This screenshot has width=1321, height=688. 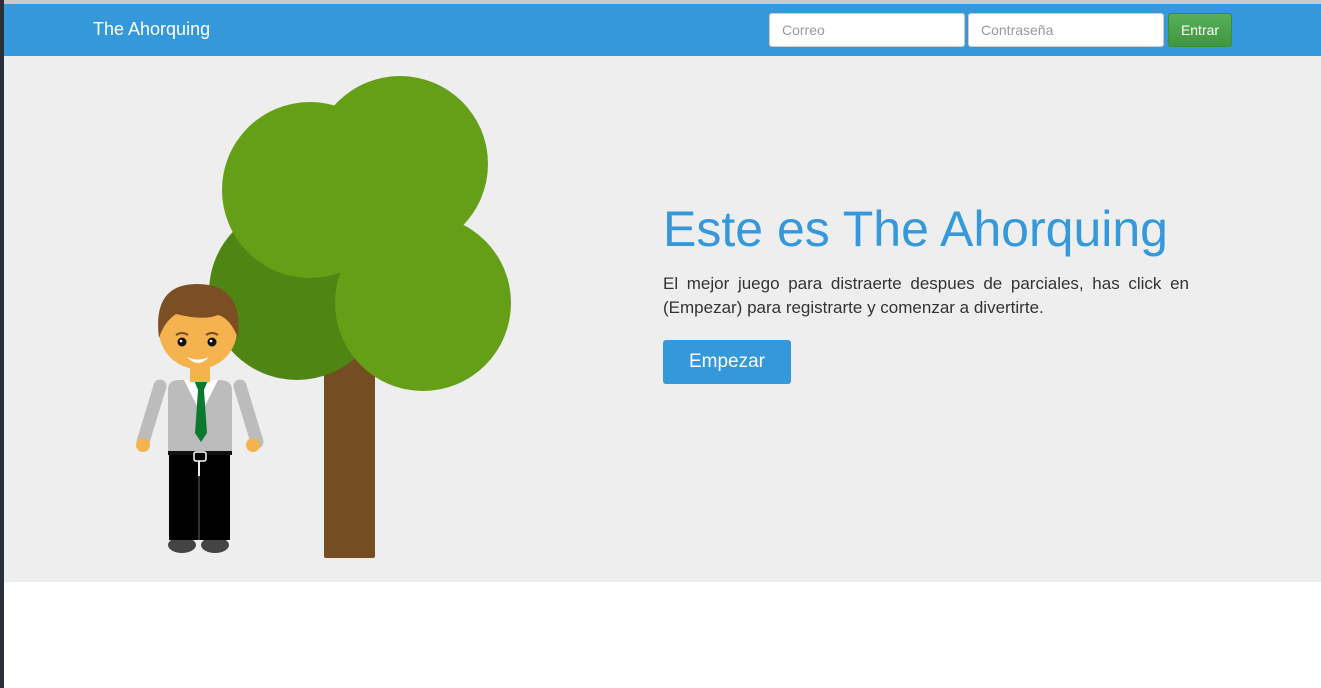 What do you see at coordinates (867, 30) in the screenshot?
I see `email-input` at bounding box center [867, 30].